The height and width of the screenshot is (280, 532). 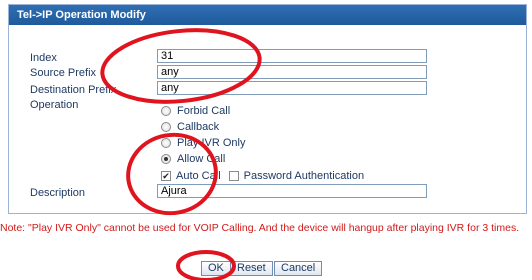 What do you see at coordinates (166, 158) in the screenshot?
I see `radio-selected-icon` at bounding box center [166, 158].